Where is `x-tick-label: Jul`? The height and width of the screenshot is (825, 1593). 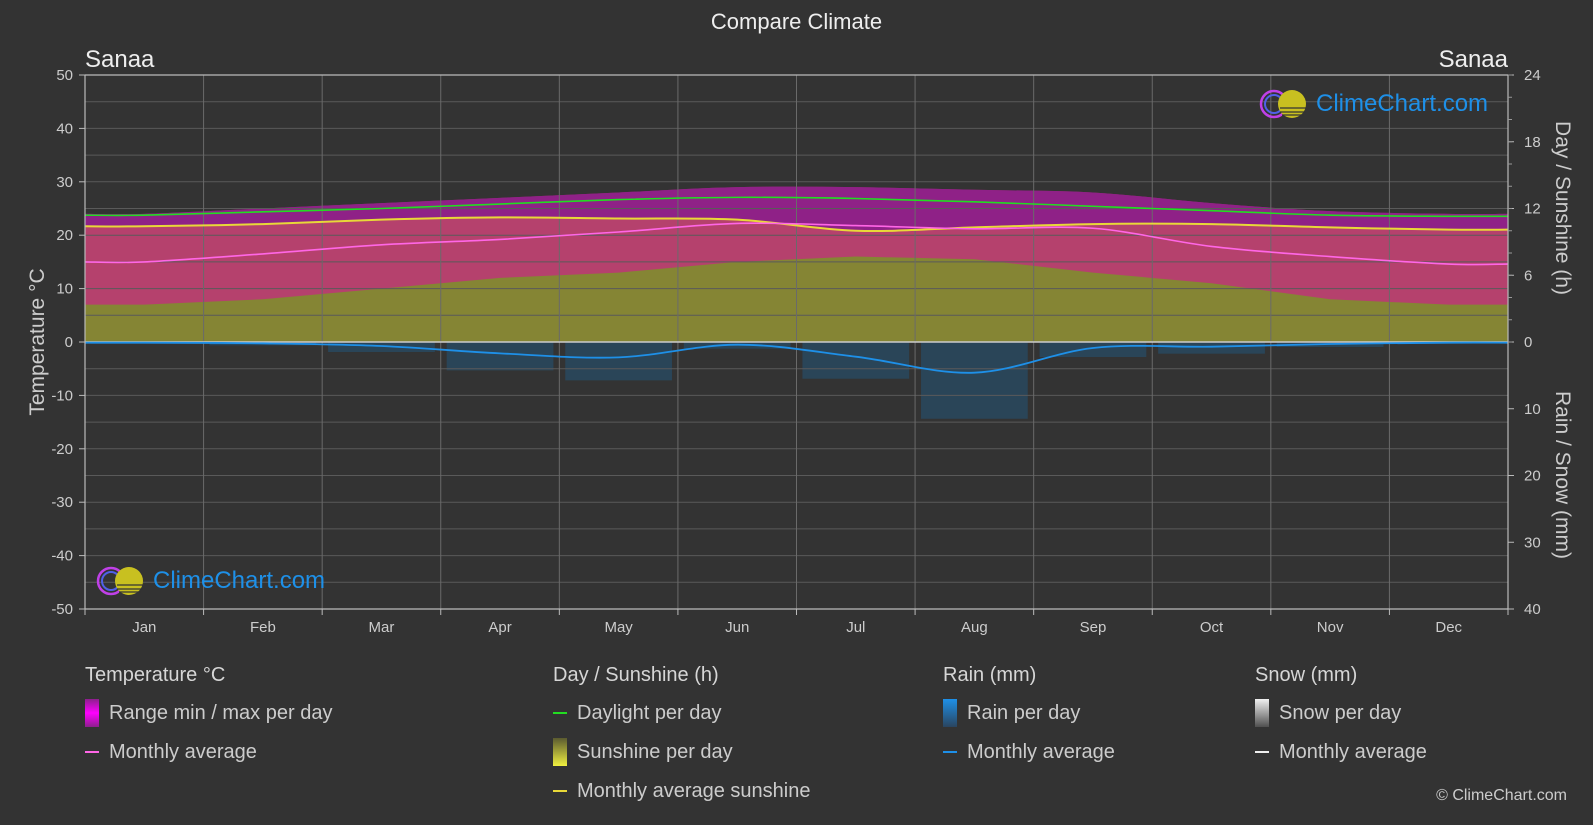
x-tick-label: Jul is located at coordinates (855, 627).